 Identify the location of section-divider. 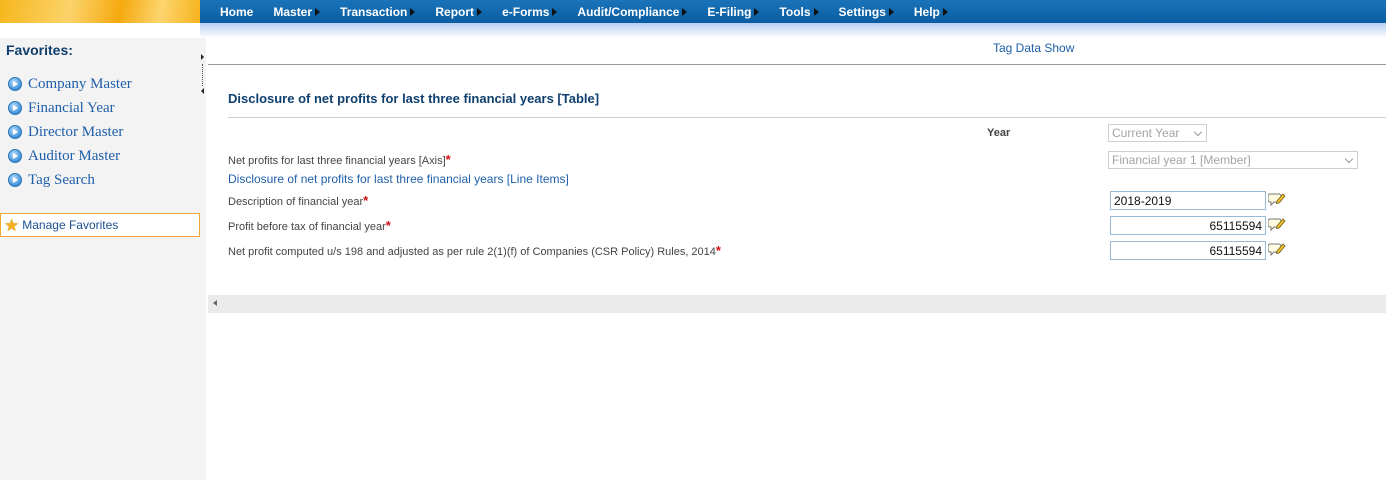
(807, 117).